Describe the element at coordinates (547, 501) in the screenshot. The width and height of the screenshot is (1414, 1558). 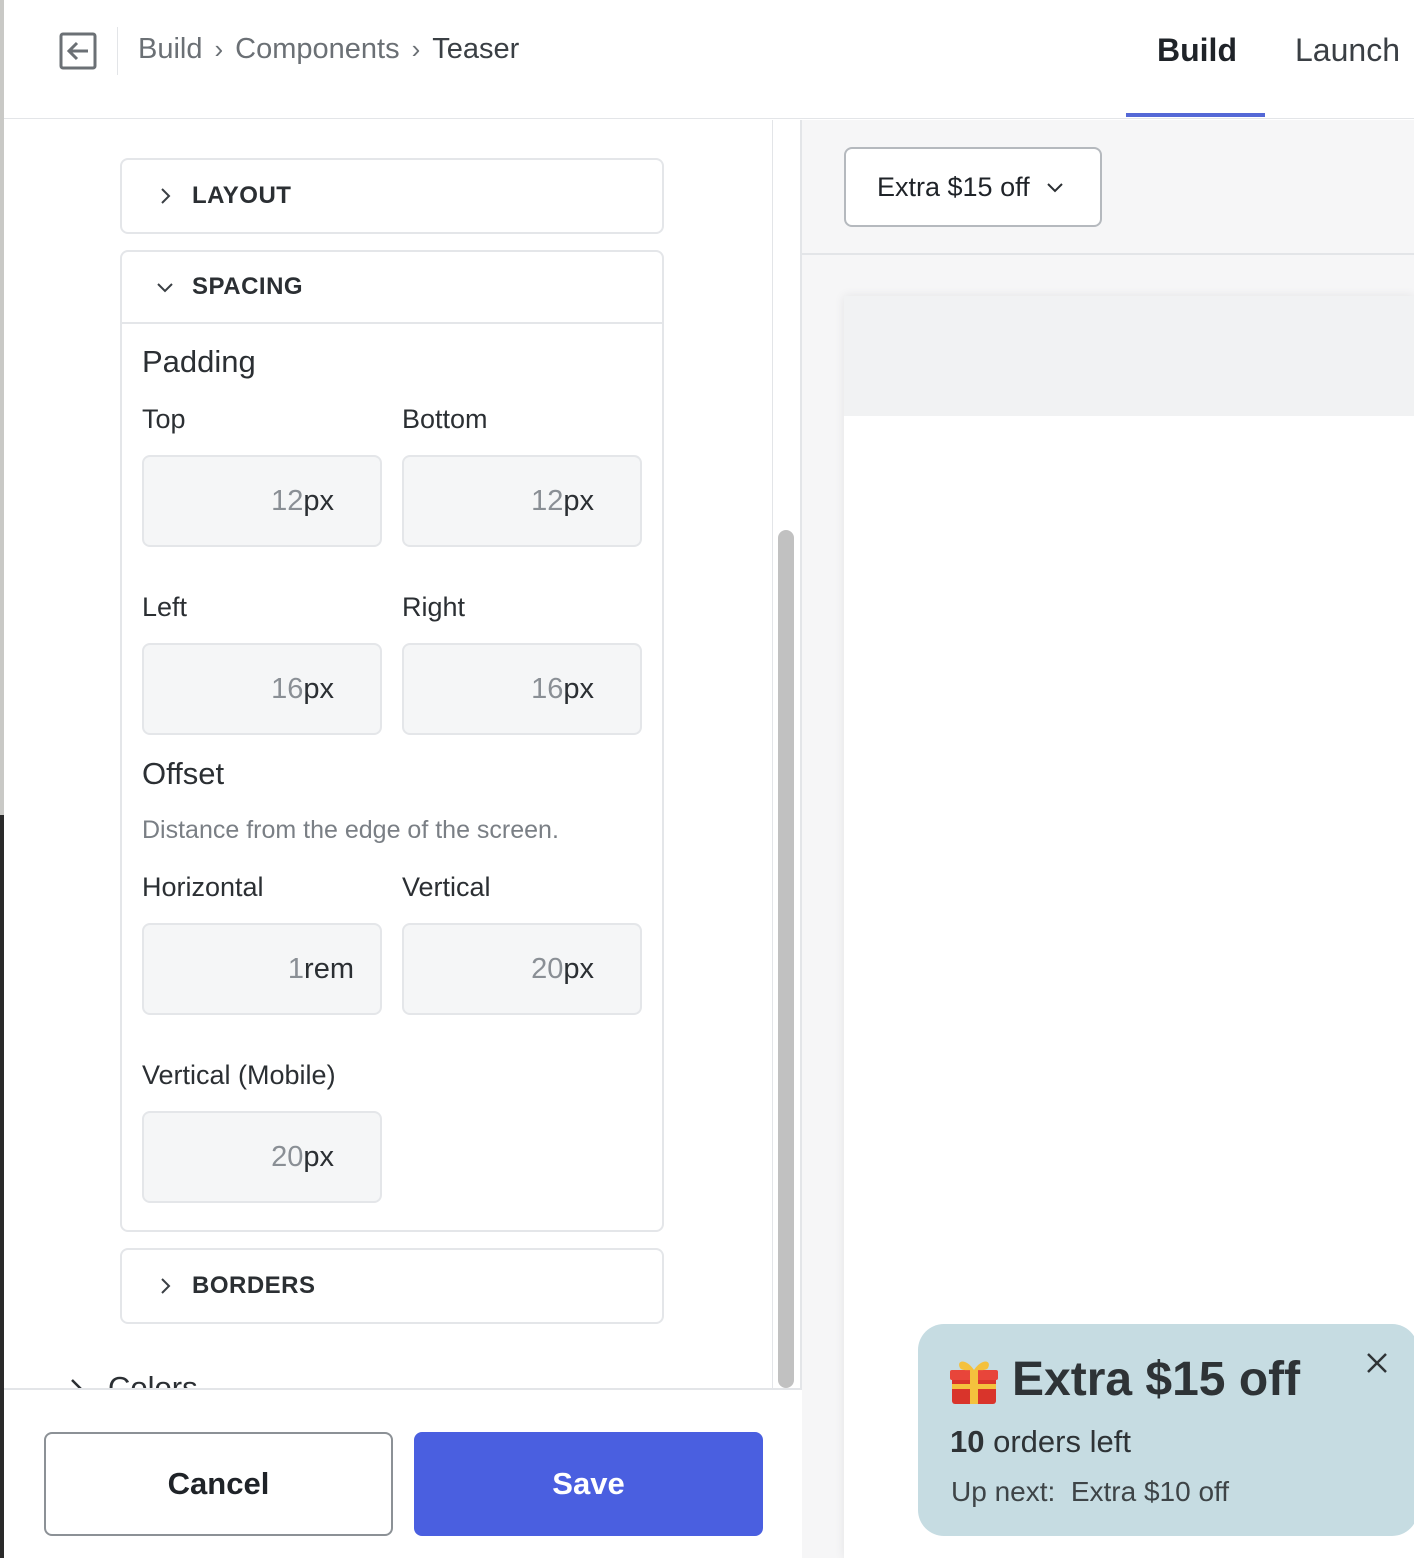
I see `padding-bottom-value: 12` at that location.